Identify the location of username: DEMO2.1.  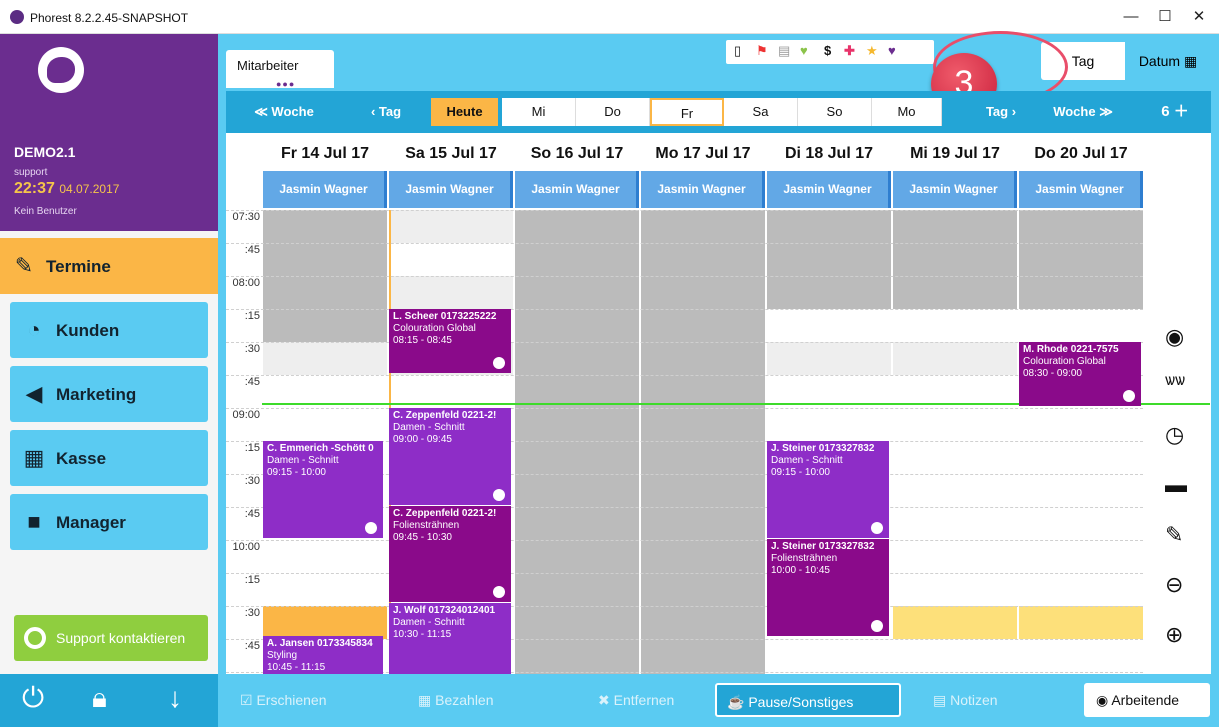
(45, 152).